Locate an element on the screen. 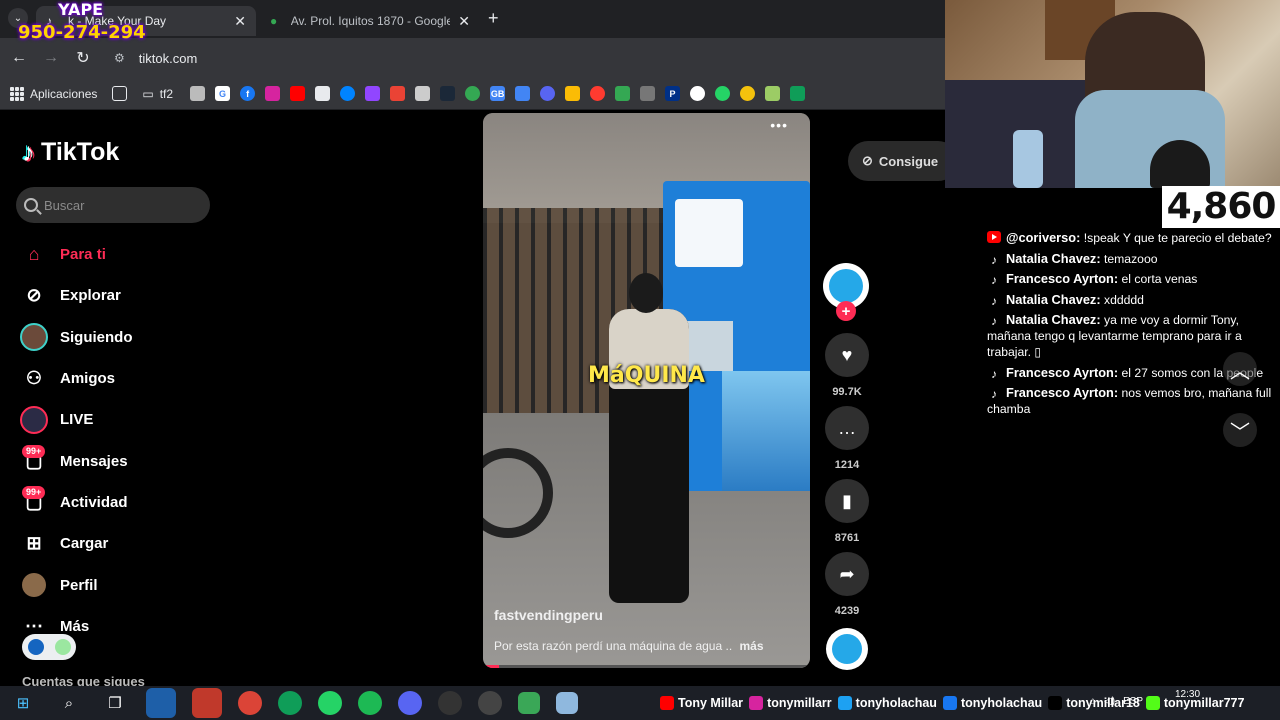  folder-app-icon is located at coordinates (529, 703).